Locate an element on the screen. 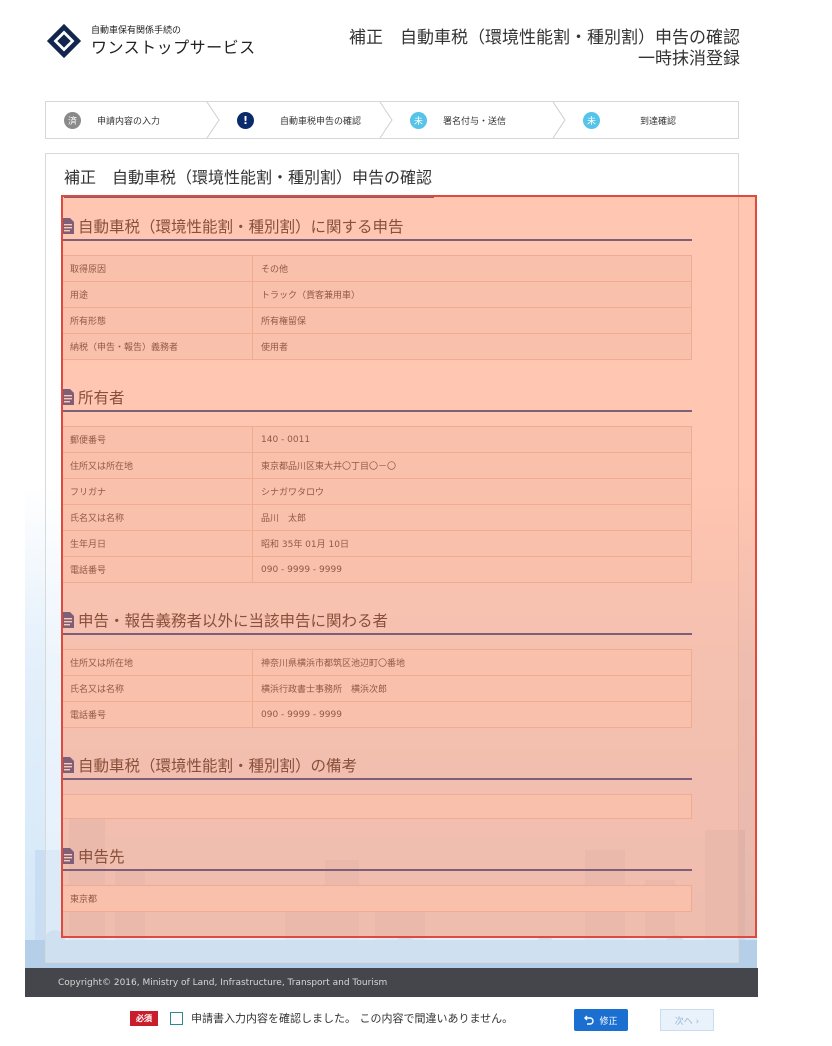  fix-button: 修正 is located at coordinates (601, 1020).